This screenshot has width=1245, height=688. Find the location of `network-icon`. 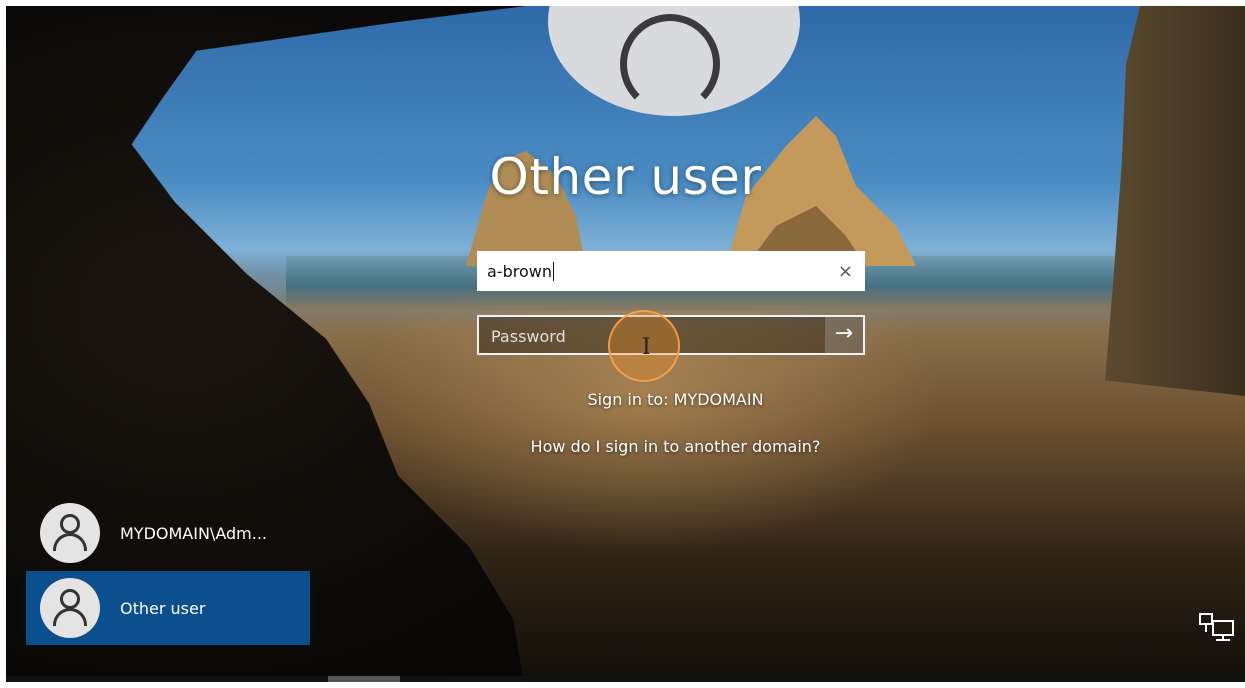

network-icon is located at coordinates (1217, 627).